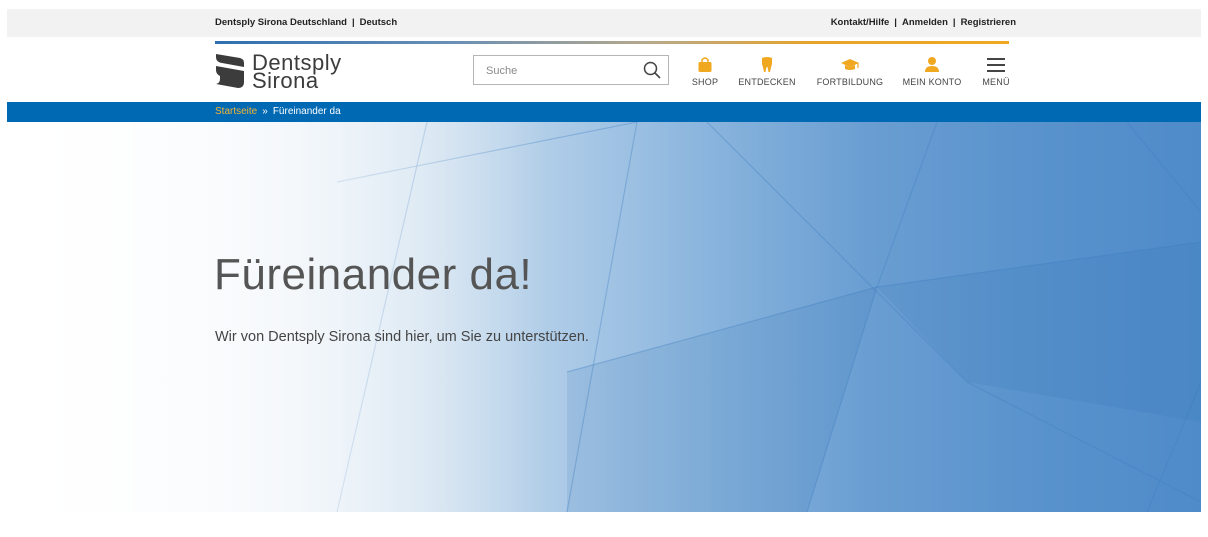 Image resolution: width=1208 pixels, height=537 pixels. I want to click on nav-fortbildung-label: FORTBILDUNG, so click(850, 82).